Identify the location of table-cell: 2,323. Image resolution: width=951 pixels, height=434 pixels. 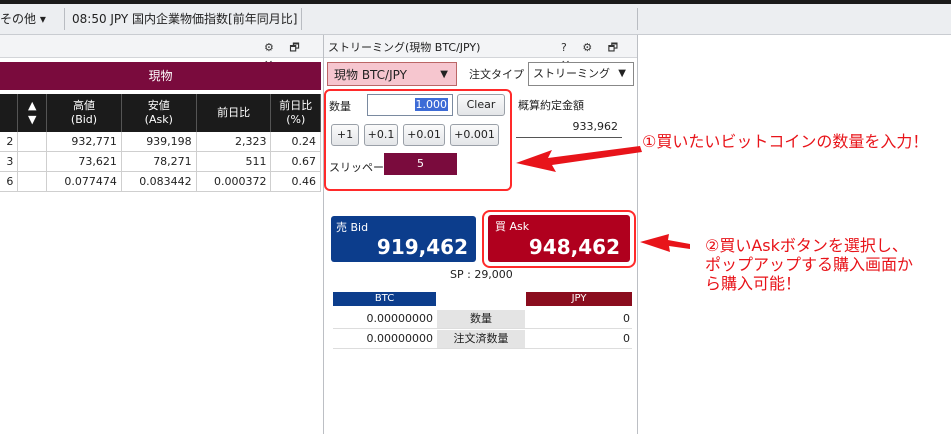
(234, 142).